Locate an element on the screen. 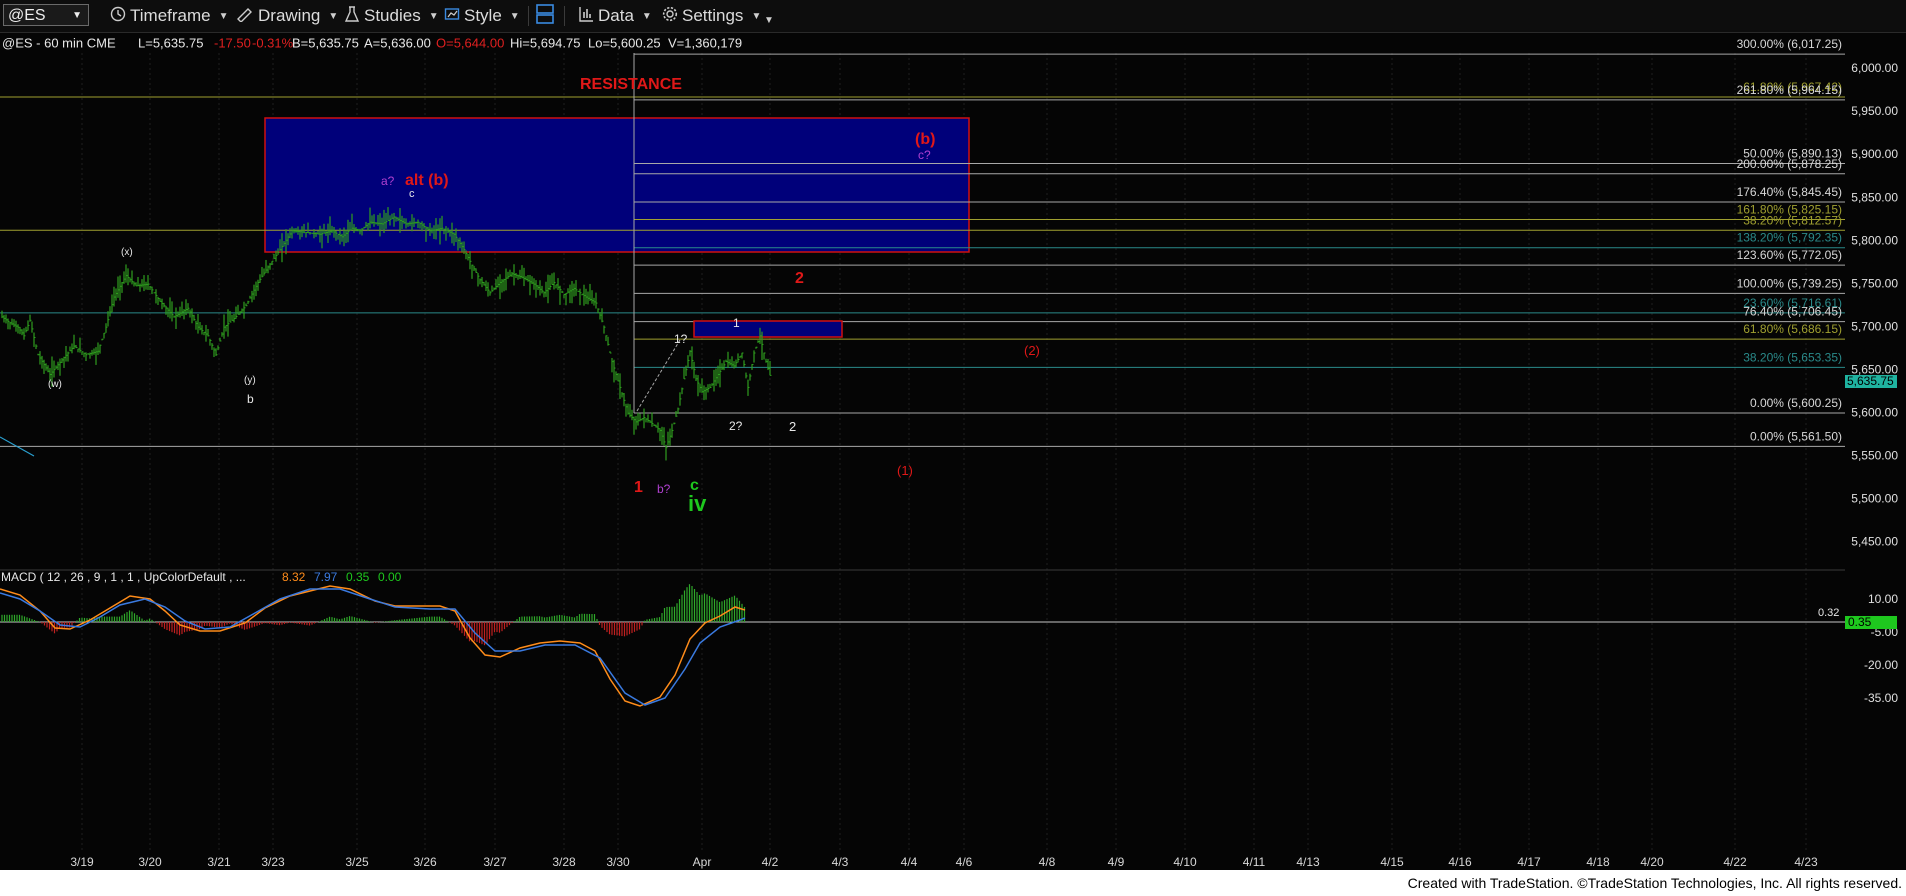 Image resolution: width=1906 pixels, height=896 pixels. header-low: Lo=5,600.25 is located at coordinates (624, 43).